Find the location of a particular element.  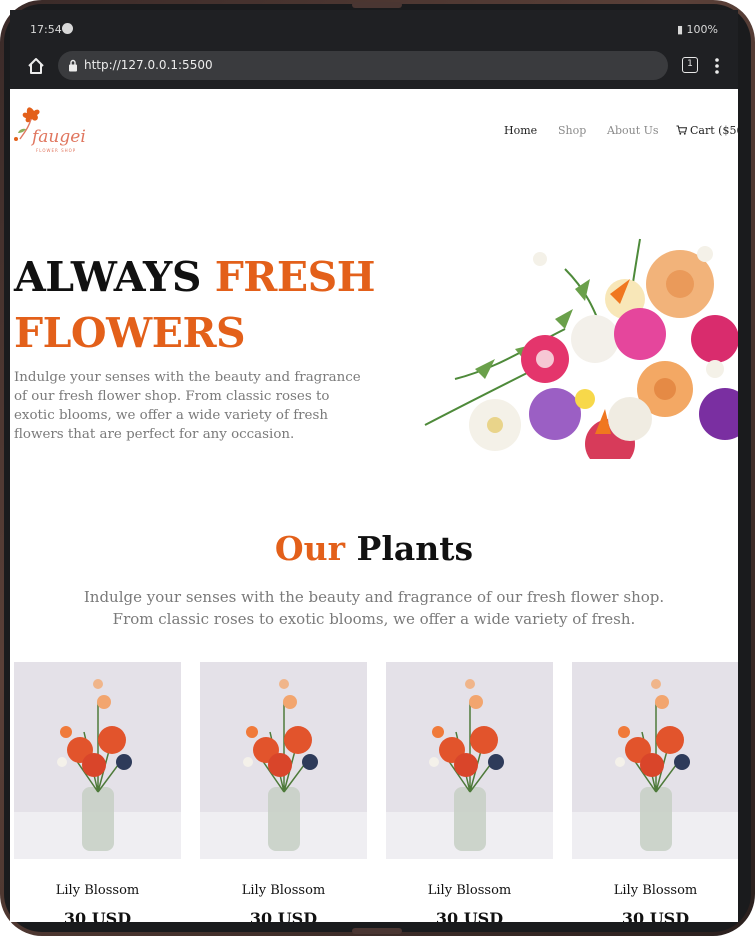

plants-title-rest: Plants is located at coordinates (409, 548).